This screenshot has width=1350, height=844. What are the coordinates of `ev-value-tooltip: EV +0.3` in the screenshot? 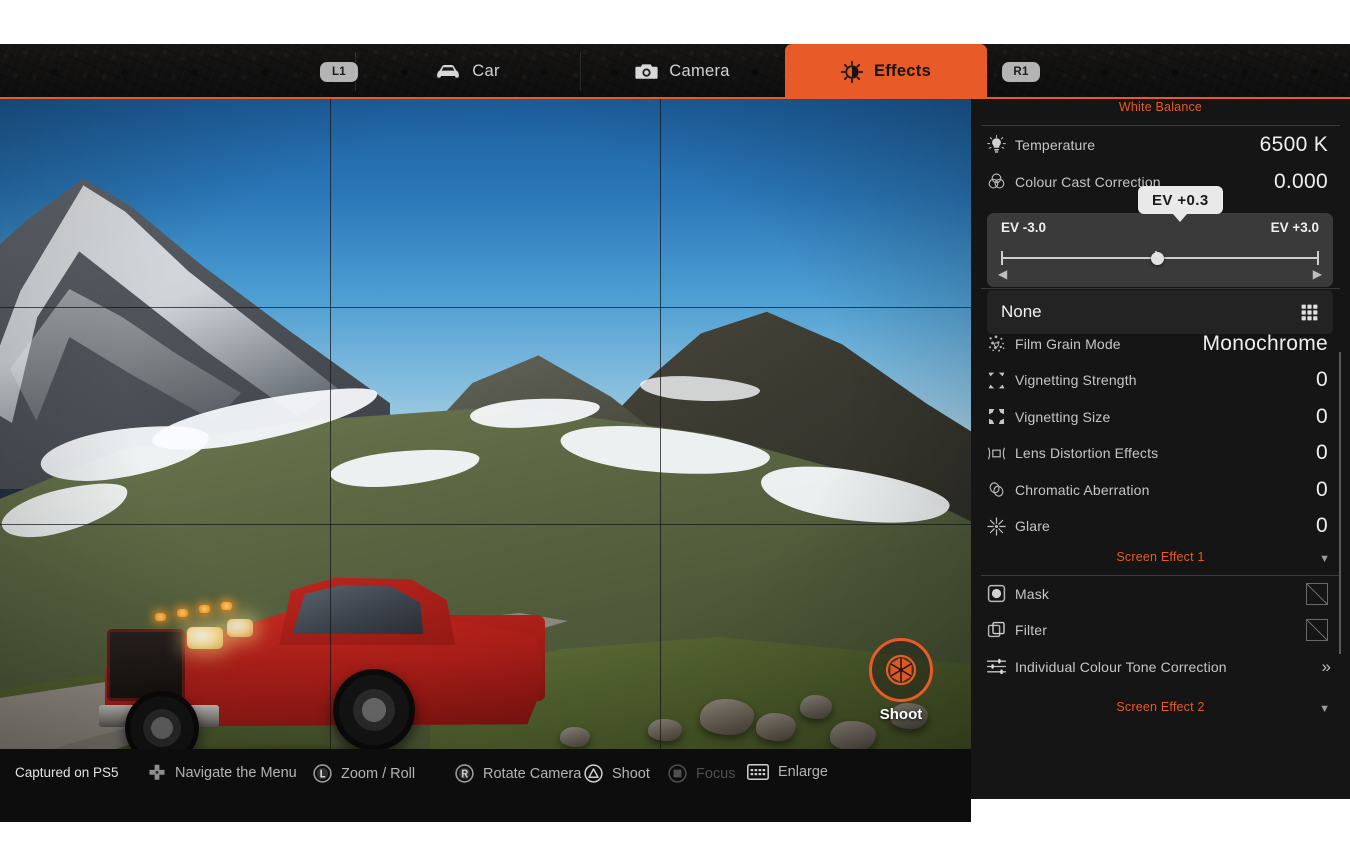 It's located at (1180, 204).